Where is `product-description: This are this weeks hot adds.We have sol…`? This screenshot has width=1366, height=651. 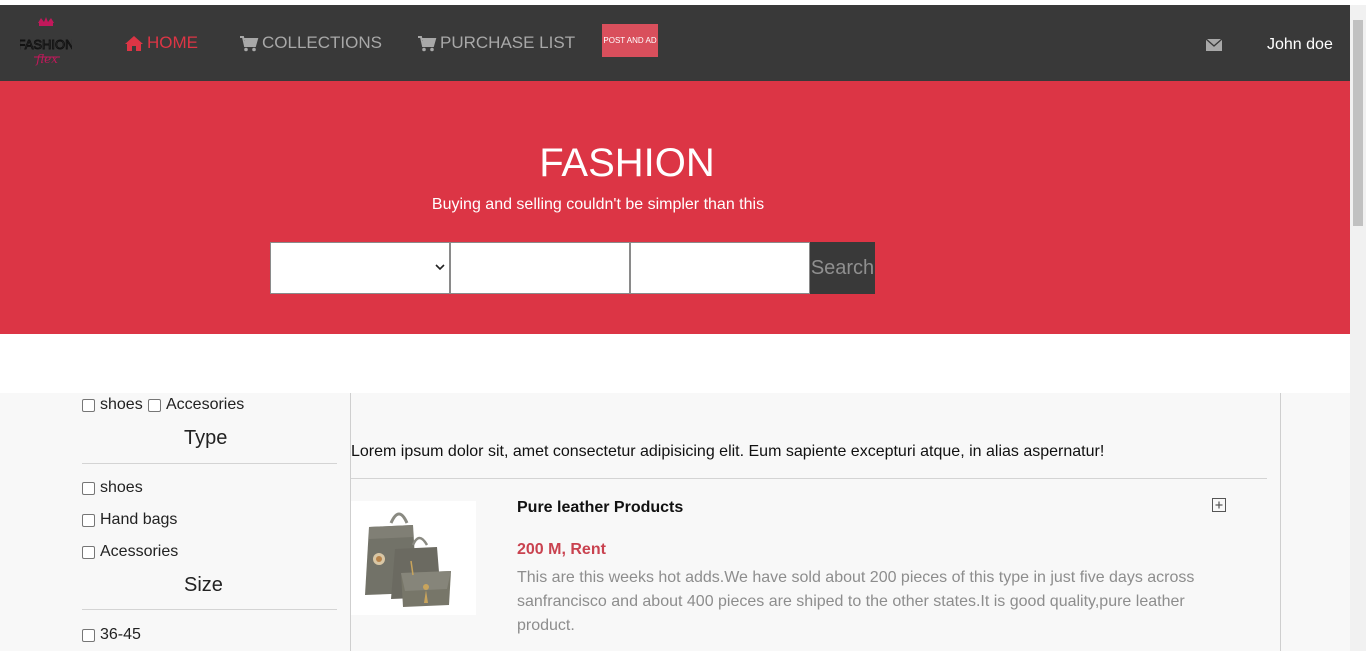
product-description: This are this weeks hot adds.We have sol… is located at coordinates (856, 601).